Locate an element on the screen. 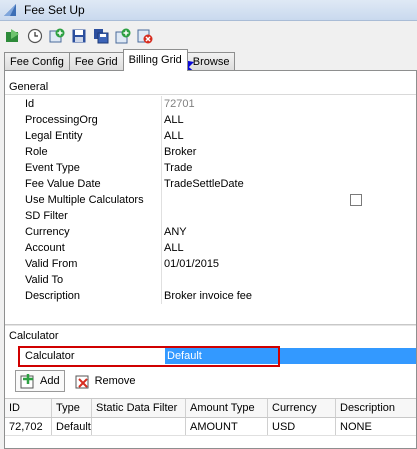  delete-icon is located at coordinates (145, 36).